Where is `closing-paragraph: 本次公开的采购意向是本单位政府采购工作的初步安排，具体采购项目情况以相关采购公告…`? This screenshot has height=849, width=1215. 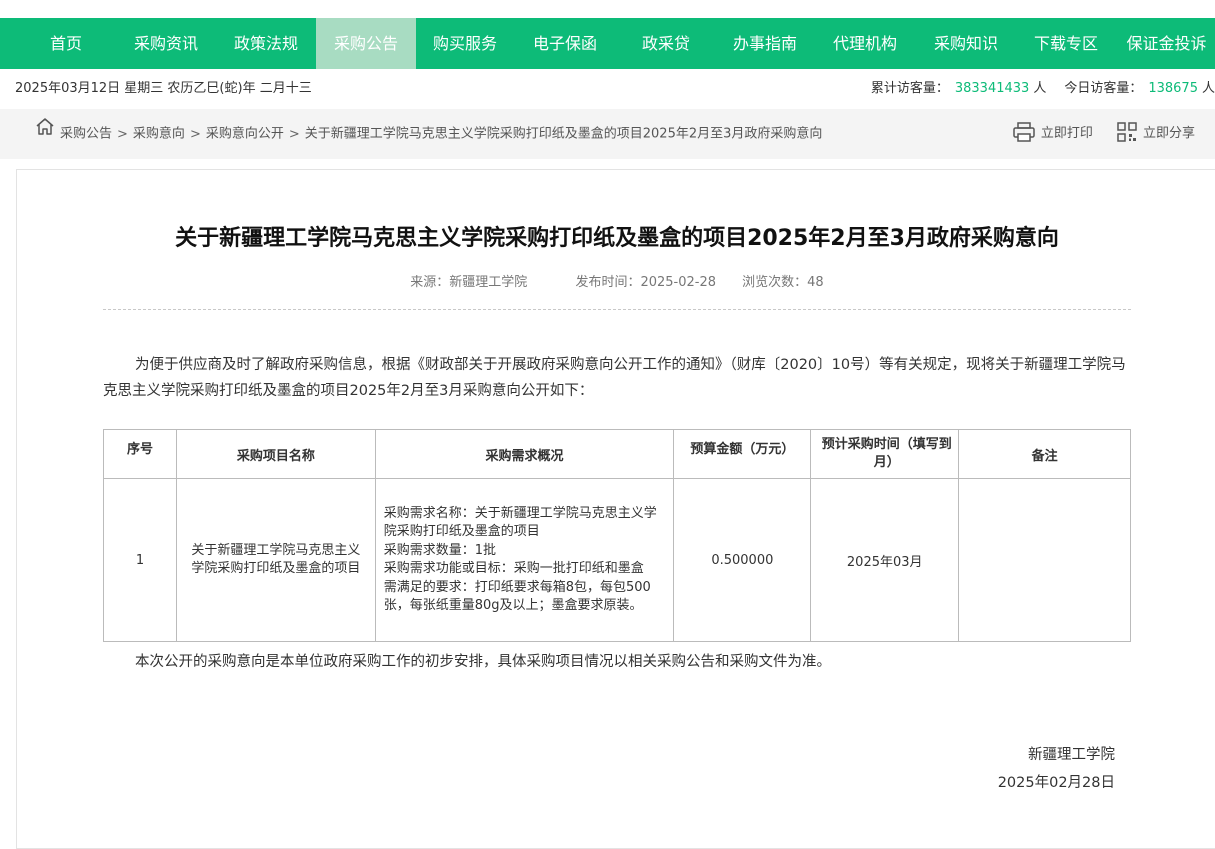
closing-paragraph: 本次公开的采购意向是本单位政府采购工作的初步安排，具体采购项目情况以相关采购公告… is located at coordinates (483, 662).